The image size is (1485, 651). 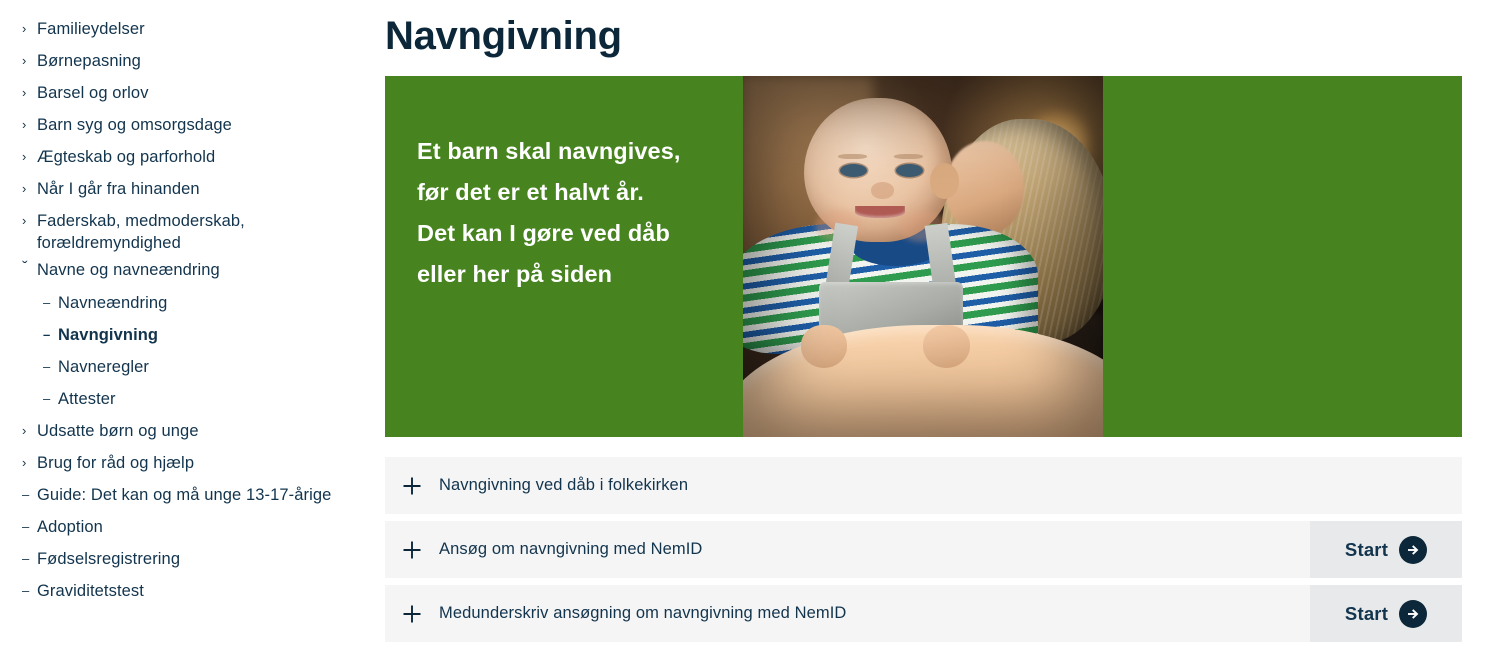 What do you see at coordinates (93, 93) in the screenshot?
I see `sidebar-item-label: Barsel og orlov` at bounding box center [93, 93].